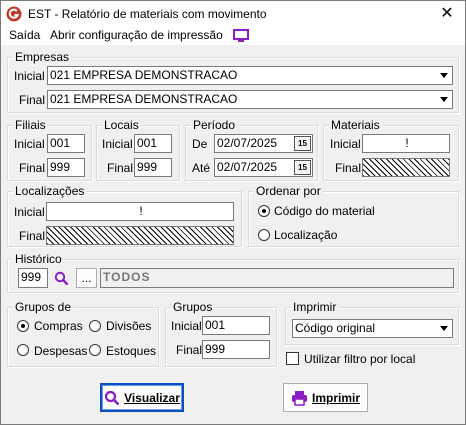 This screenshot has height=425, width=466. Describe the element at coordinates (241, 35) in the screenshot. I see `monitor-icon` at that location.